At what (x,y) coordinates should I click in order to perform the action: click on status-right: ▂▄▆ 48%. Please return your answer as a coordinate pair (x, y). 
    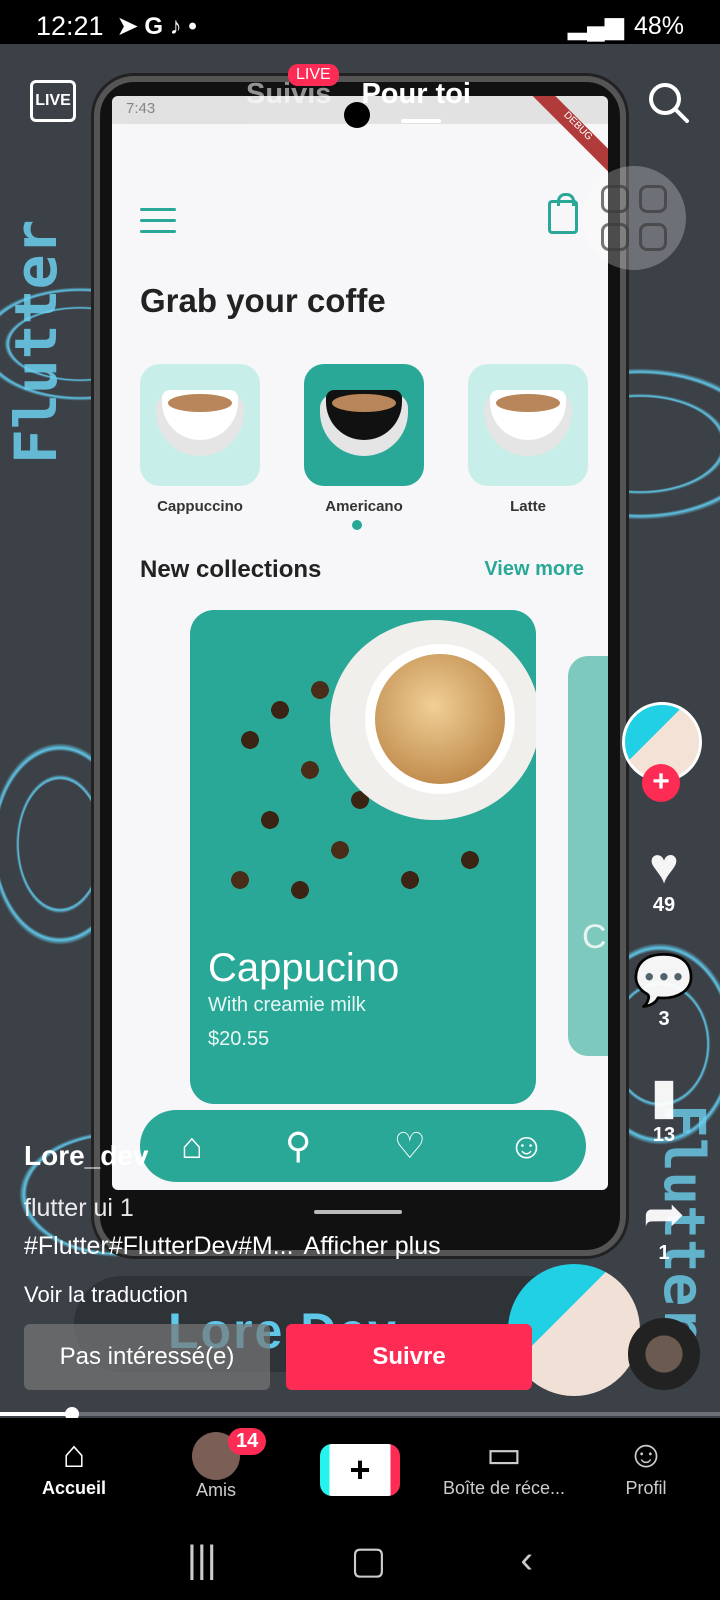
    Looking at the image, I should click on (626, 26).